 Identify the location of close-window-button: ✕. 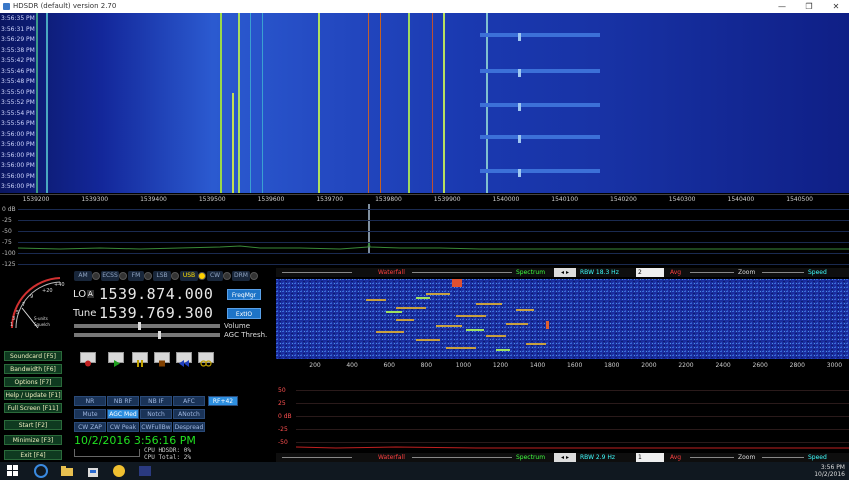
(836, 6).